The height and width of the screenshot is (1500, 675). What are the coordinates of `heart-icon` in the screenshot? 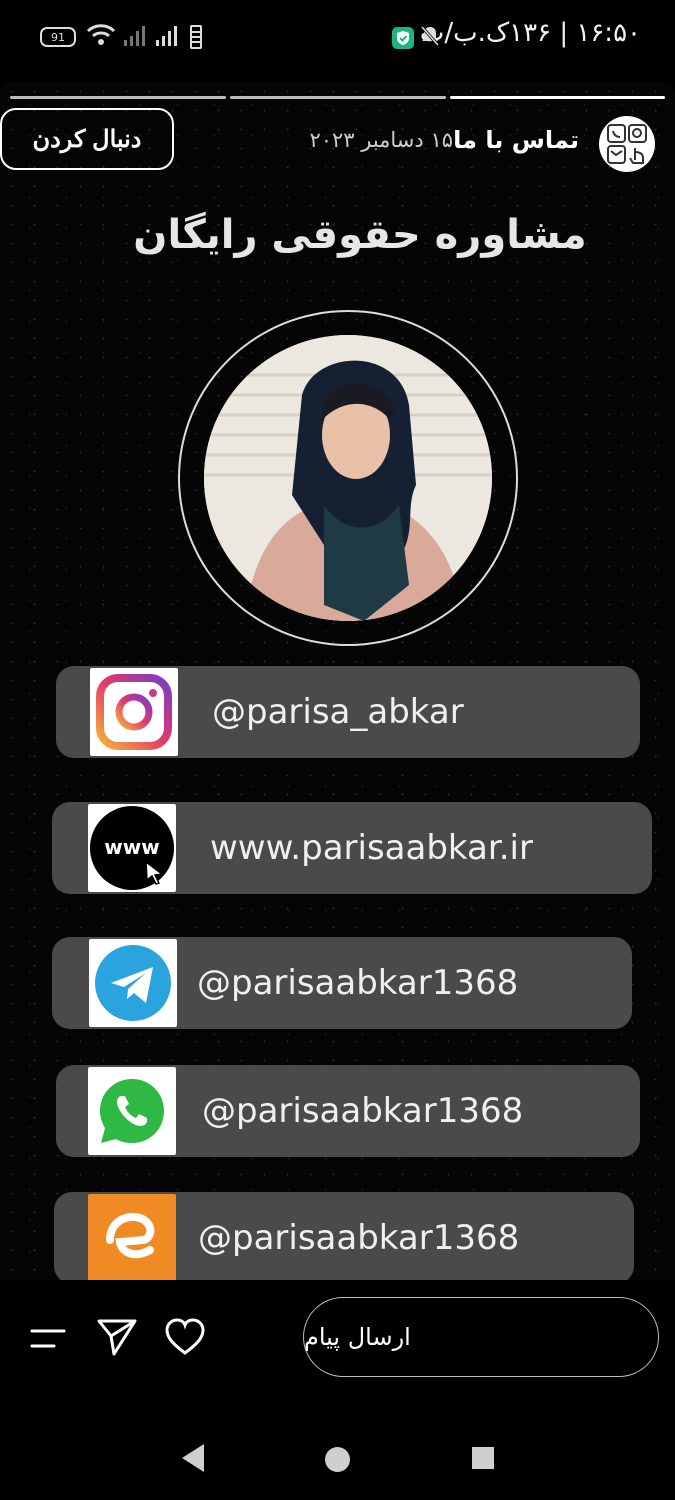 It's located at (185, 1339).